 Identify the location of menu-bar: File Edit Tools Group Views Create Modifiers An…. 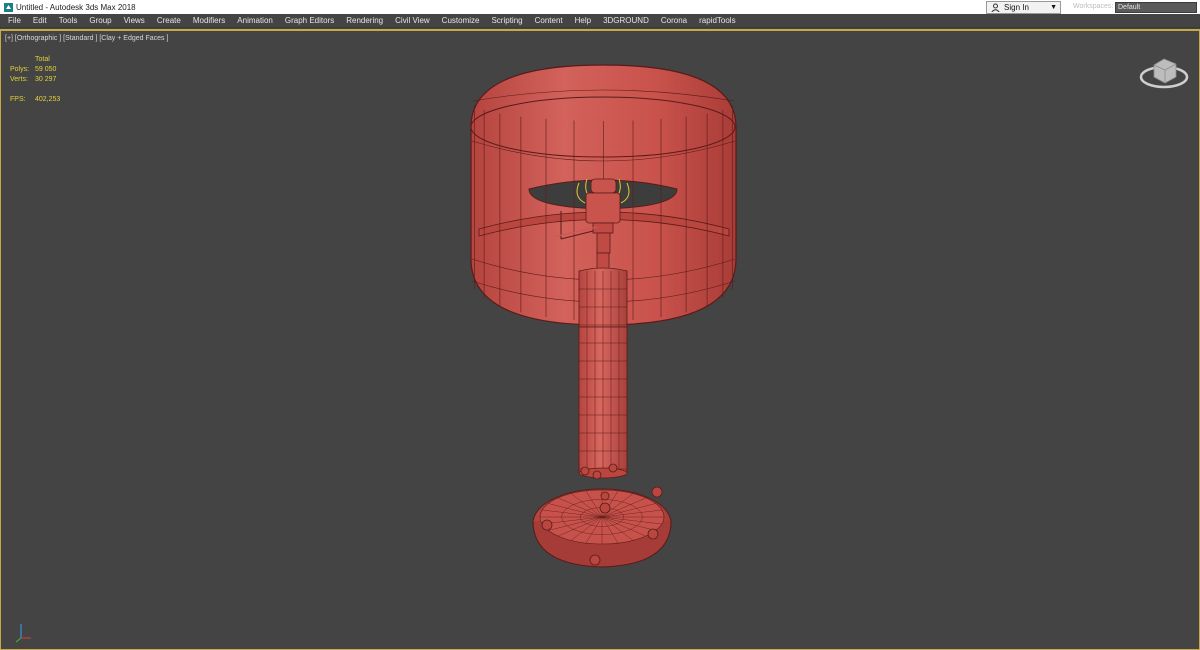
(600, 21).